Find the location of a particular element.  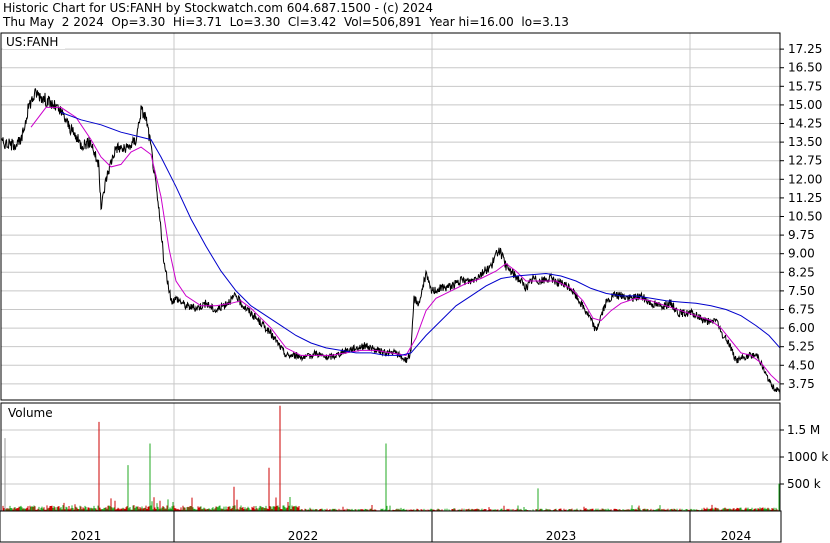

volume-tick-label: 1000 k is located at coordinates (807, 457).